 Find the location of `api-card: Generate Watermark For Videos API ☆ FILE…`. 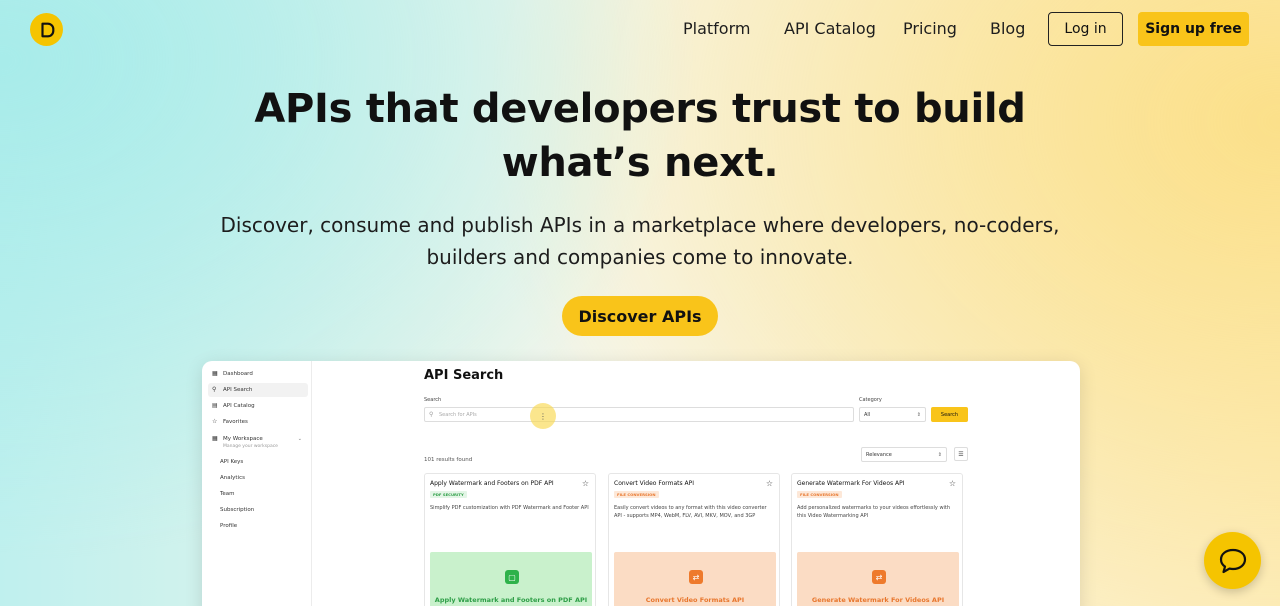

api-card: Generate Watermark For Videos API ☆ FILE… is located at coordinates (877, 539).